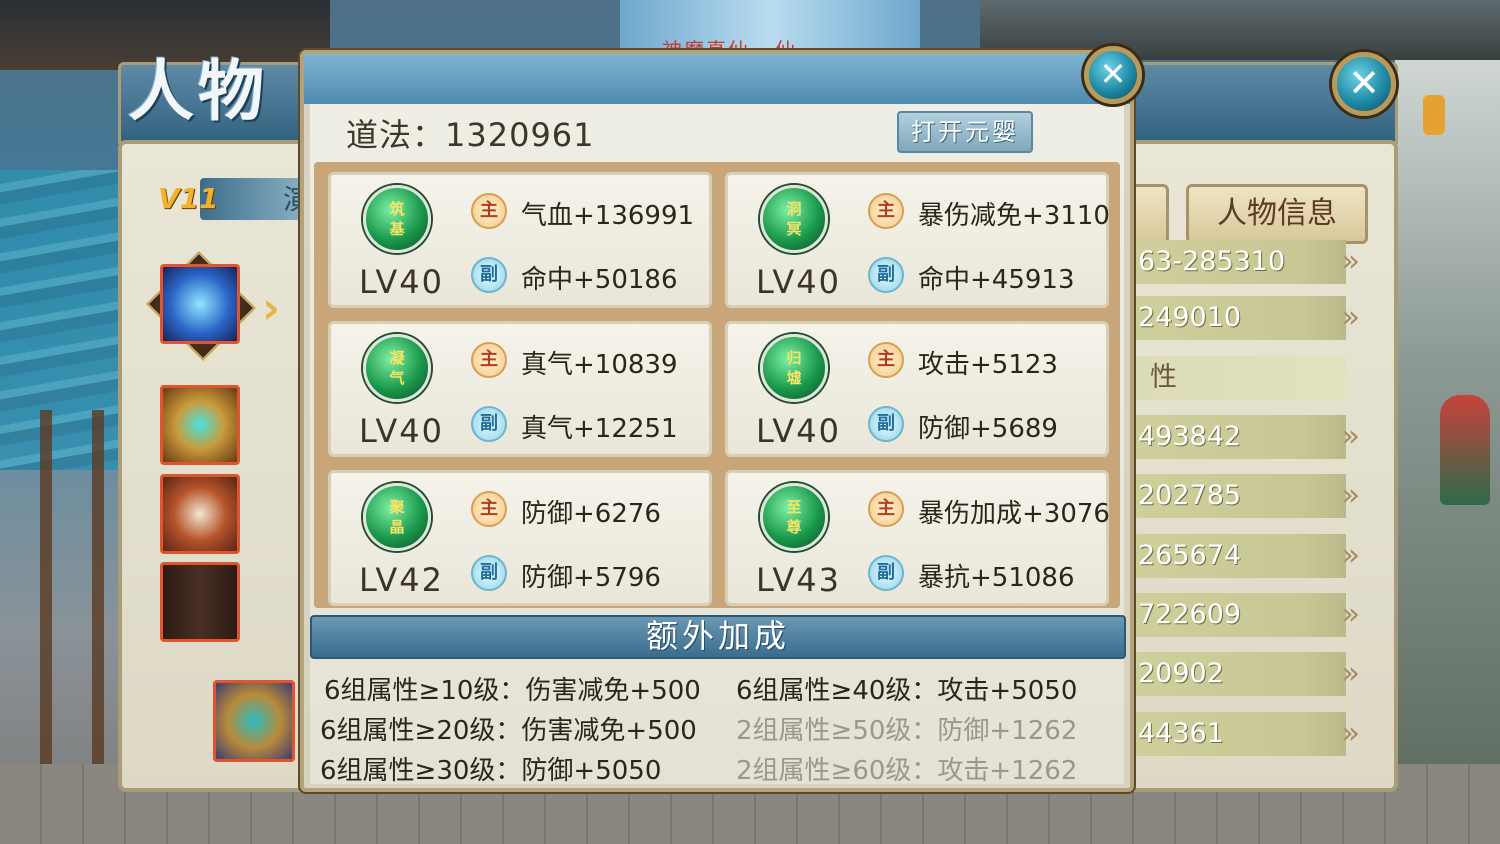  What do you see at coordinates (1248, 615) in the screenshot?
I see `stat-row: 722609»` at bounding box center [1248, 615].